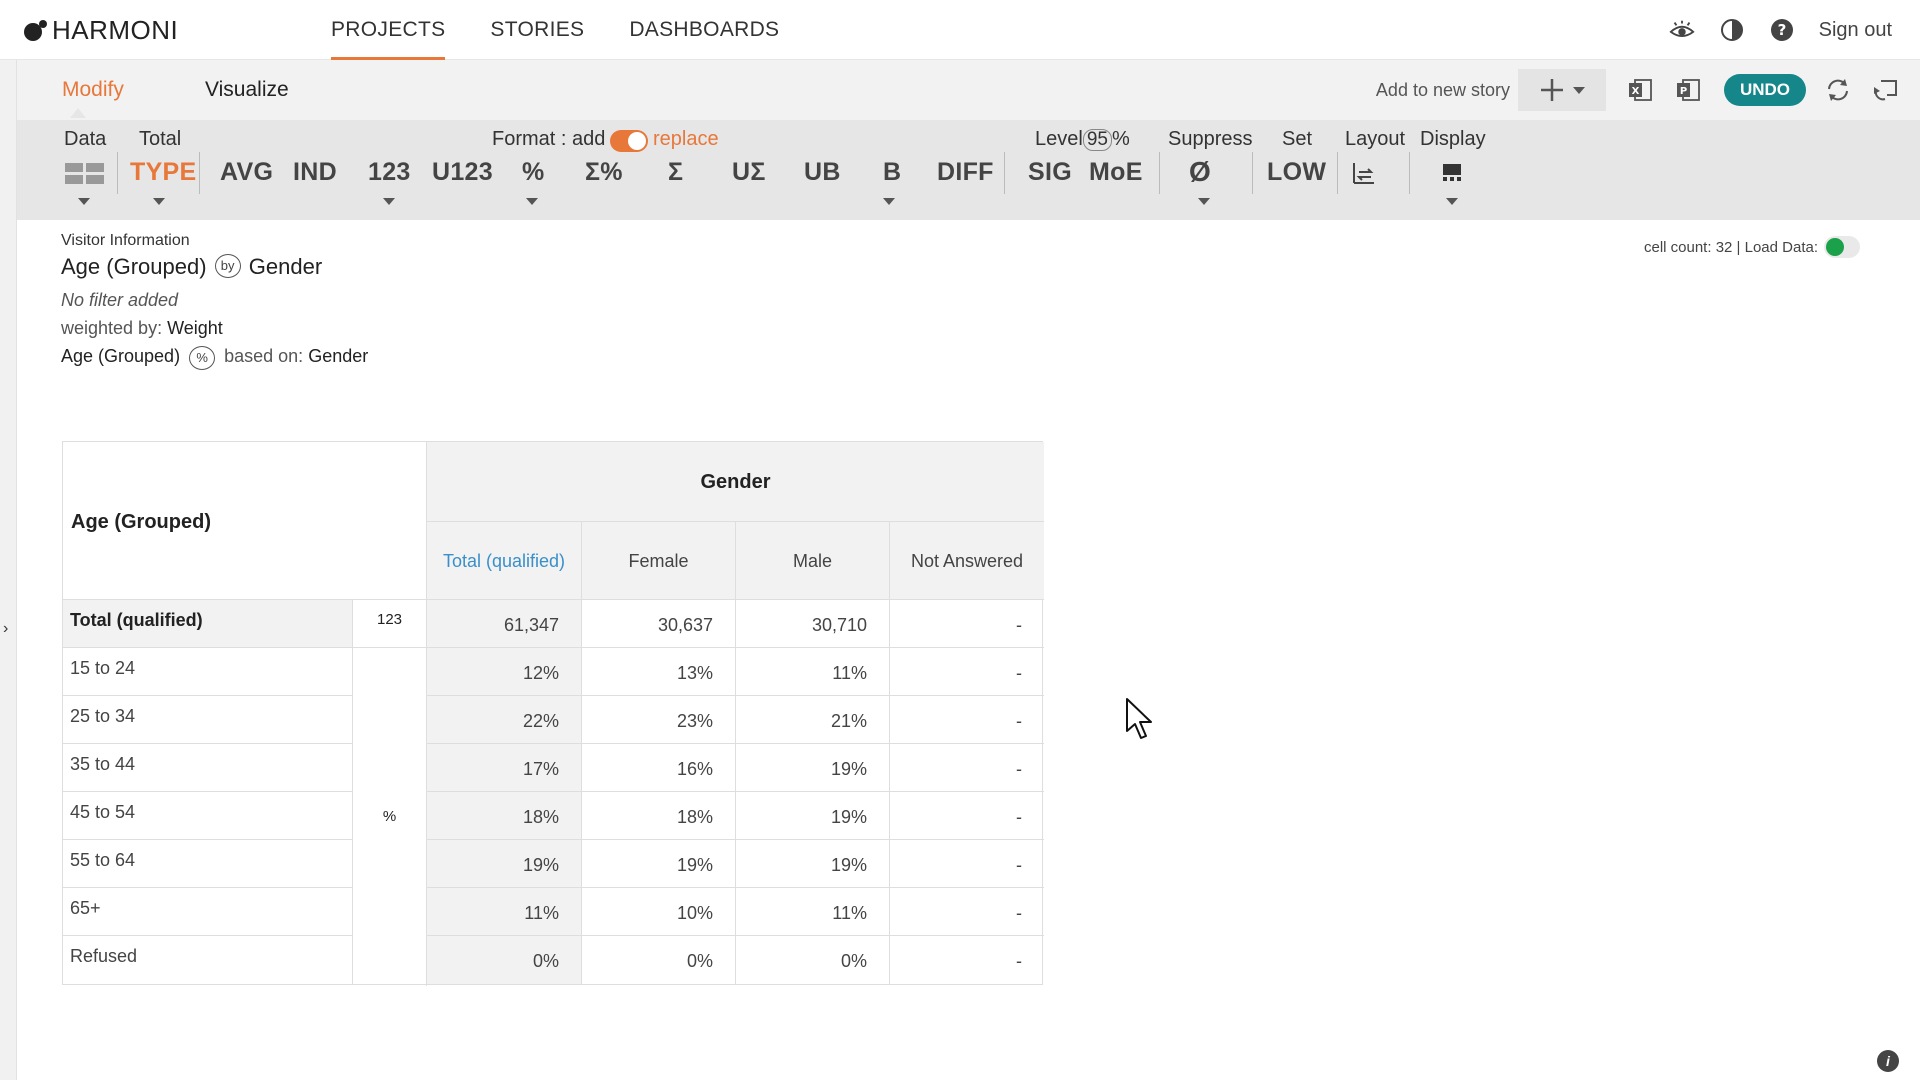 The image size is (1920, 1080). I want to click on nav-tab-stories: STORIES, so click(537, 30).